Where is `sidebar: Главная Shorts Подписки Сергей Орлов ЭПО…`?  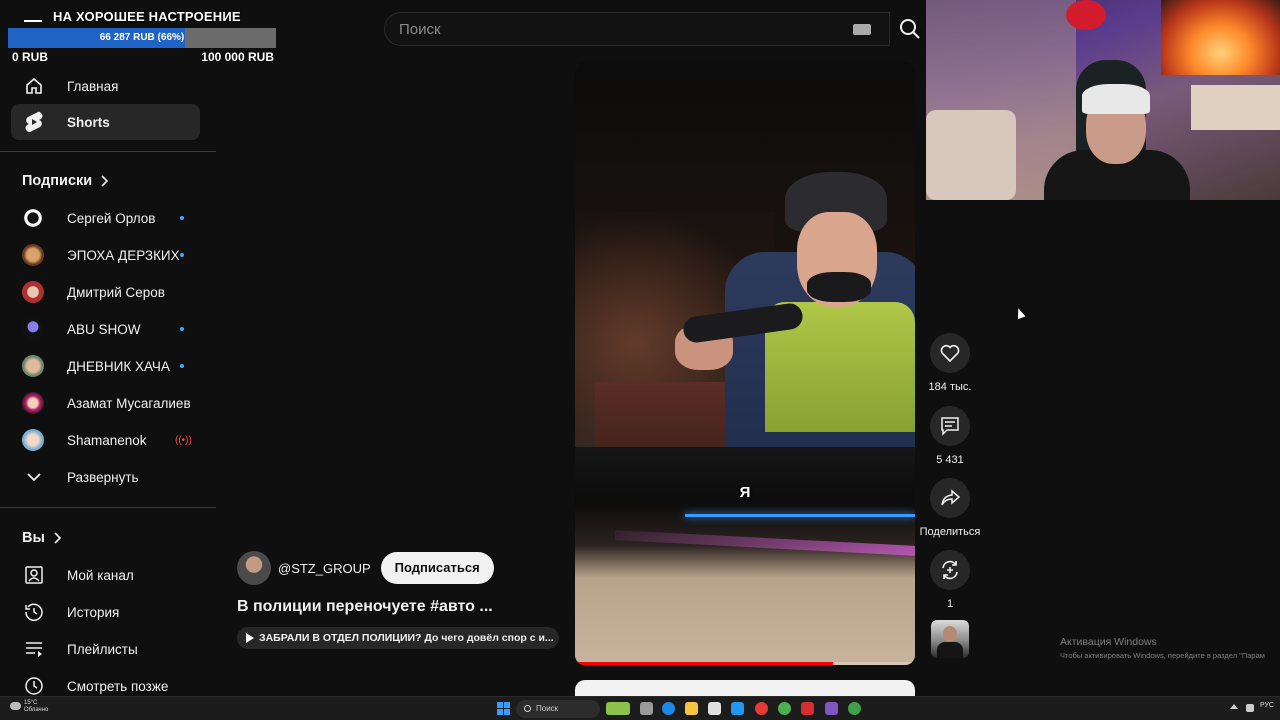
sidebar: Главная Shorts Подписки Сергей Орлов ЭПО… is located at coordinates (108, 381).